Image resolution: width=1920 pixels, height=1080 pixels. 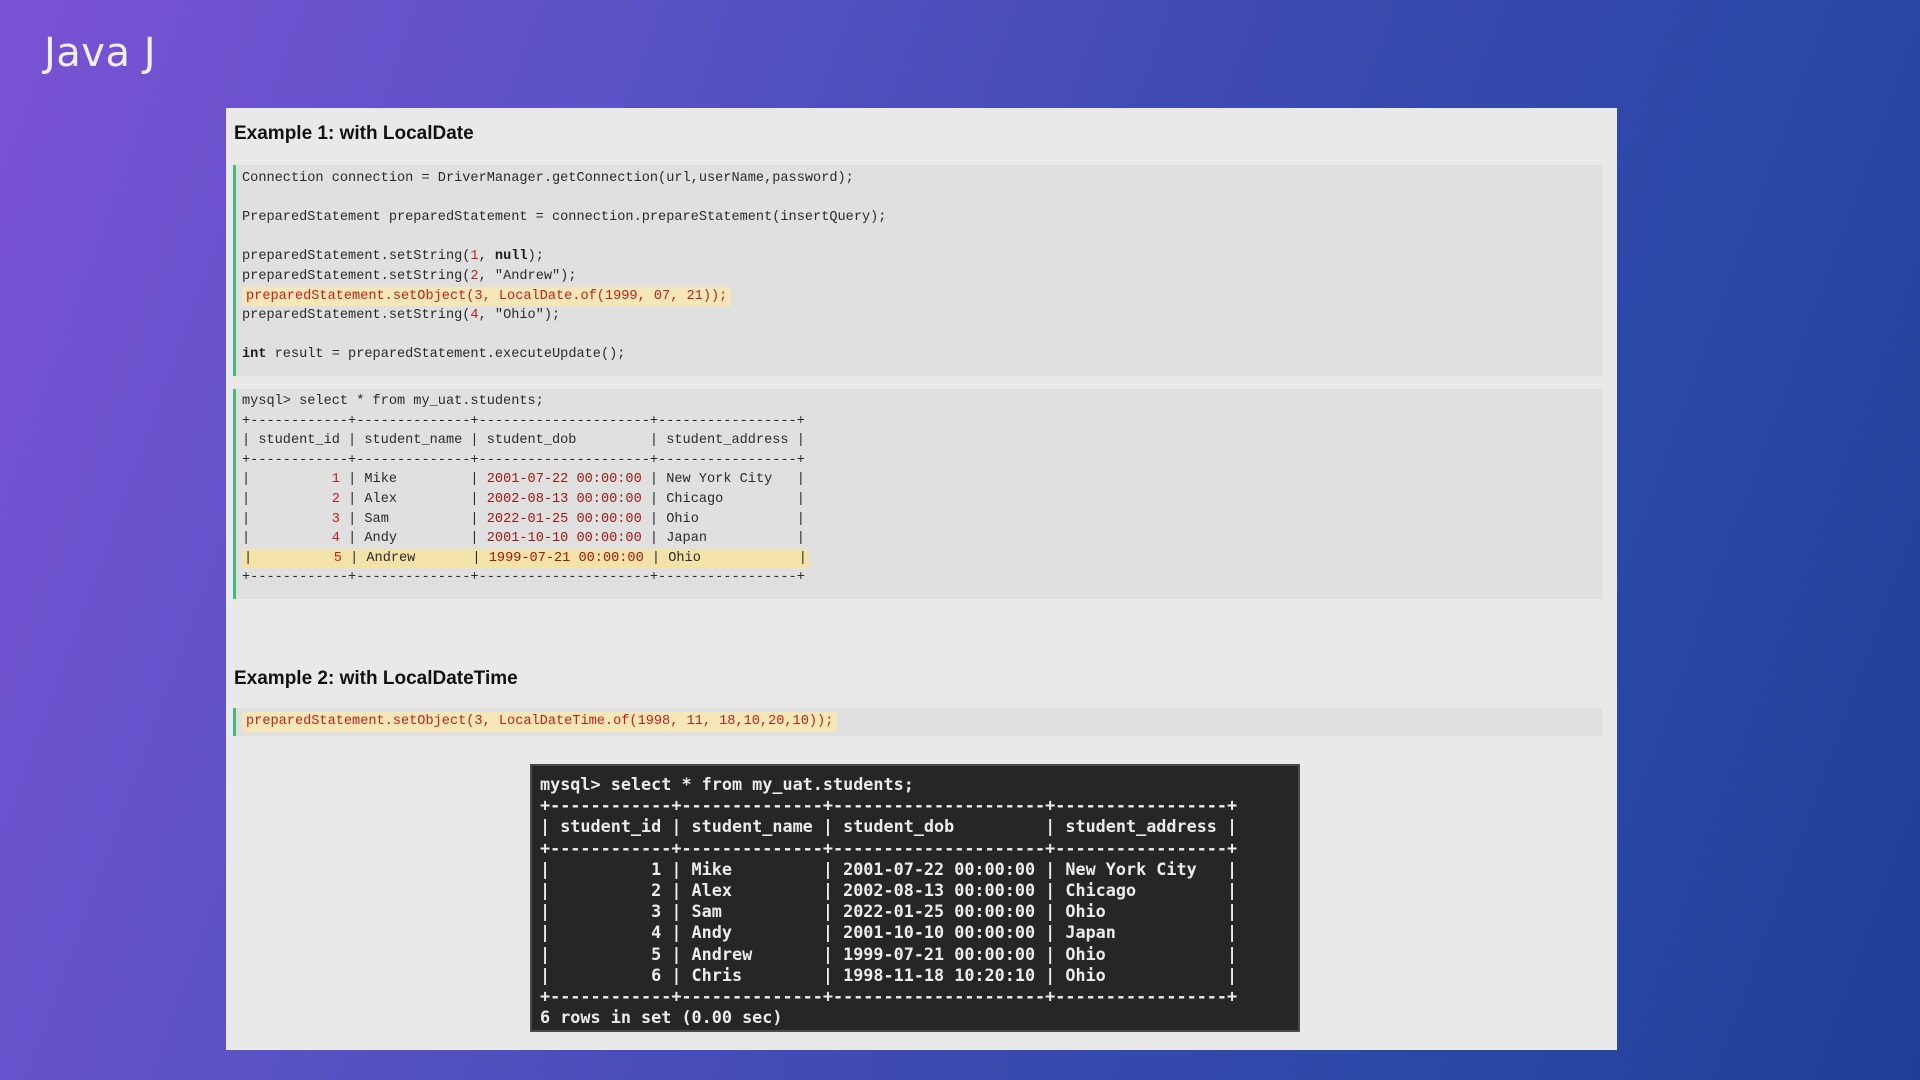 What do you see at coordinates (354, 133) in the screenshot?
I see `example1-heading: Example 1: with LocalDate` at bounding box center [354, 133].